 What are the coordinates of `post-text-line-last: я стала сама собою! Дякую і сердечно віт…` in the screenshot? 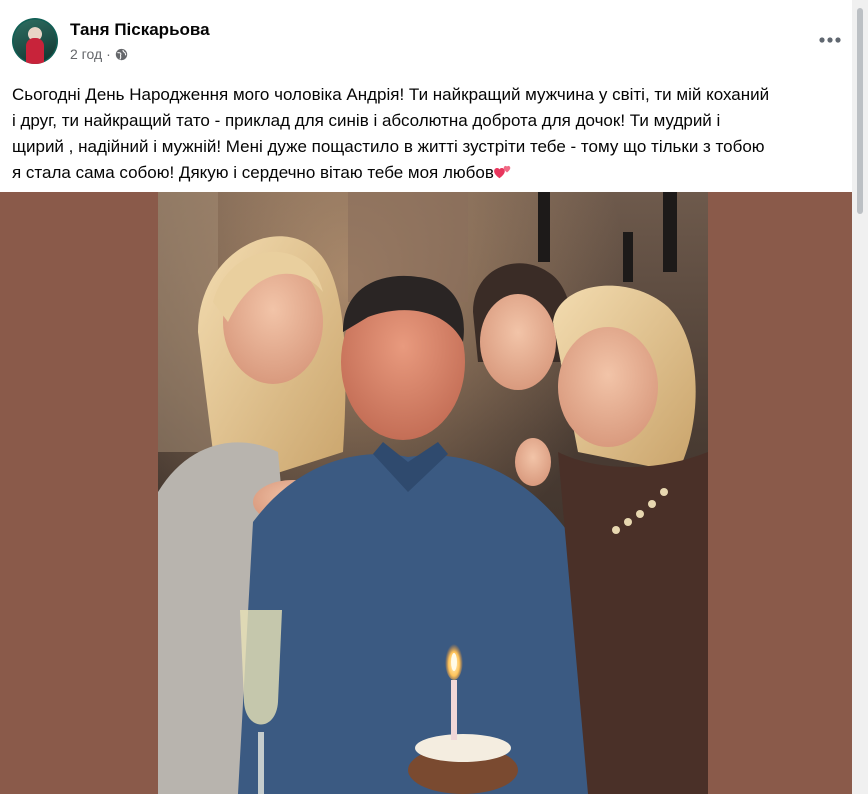 It's located at (433, 173).